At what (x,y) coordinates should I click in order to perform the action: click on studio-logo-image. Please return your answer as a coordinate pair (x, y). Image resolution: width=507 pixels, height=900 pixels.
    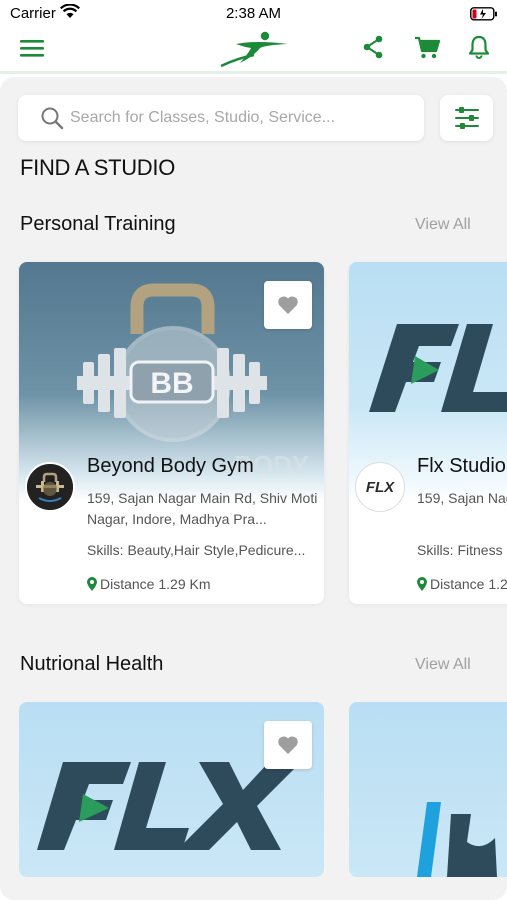
    Looking at the image, I should click on (457, 839).